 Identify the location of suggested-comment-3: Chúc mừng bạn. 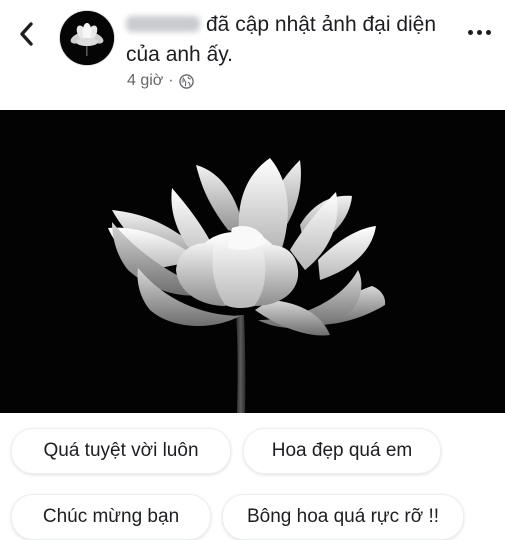
(111, 517).